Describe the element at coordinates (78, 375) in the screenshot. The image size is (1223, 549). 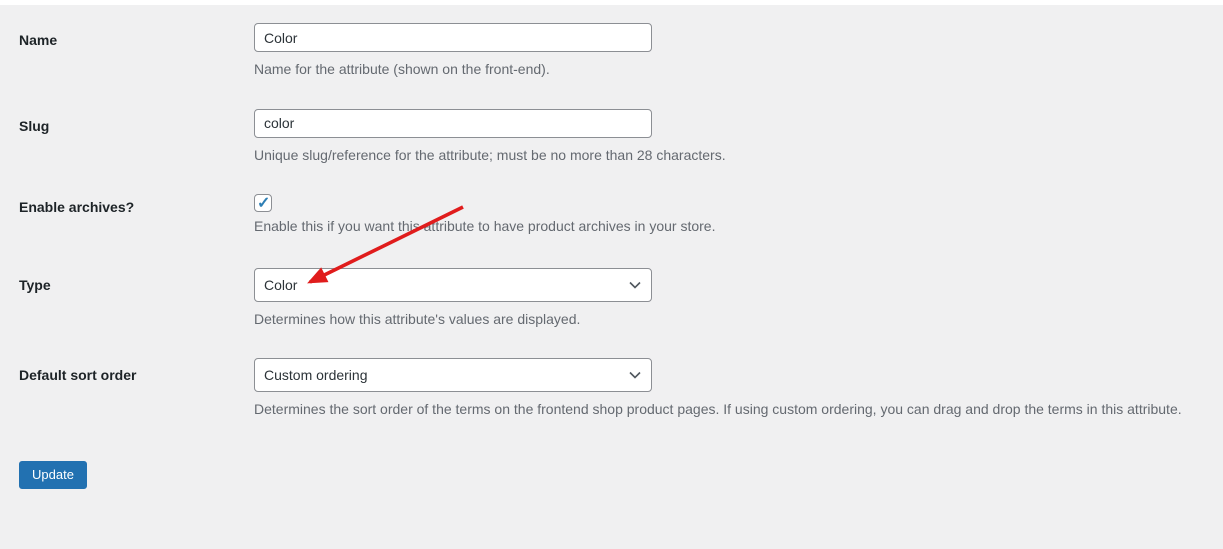
I see `default-sort-order-label: Default sort order` at that location.